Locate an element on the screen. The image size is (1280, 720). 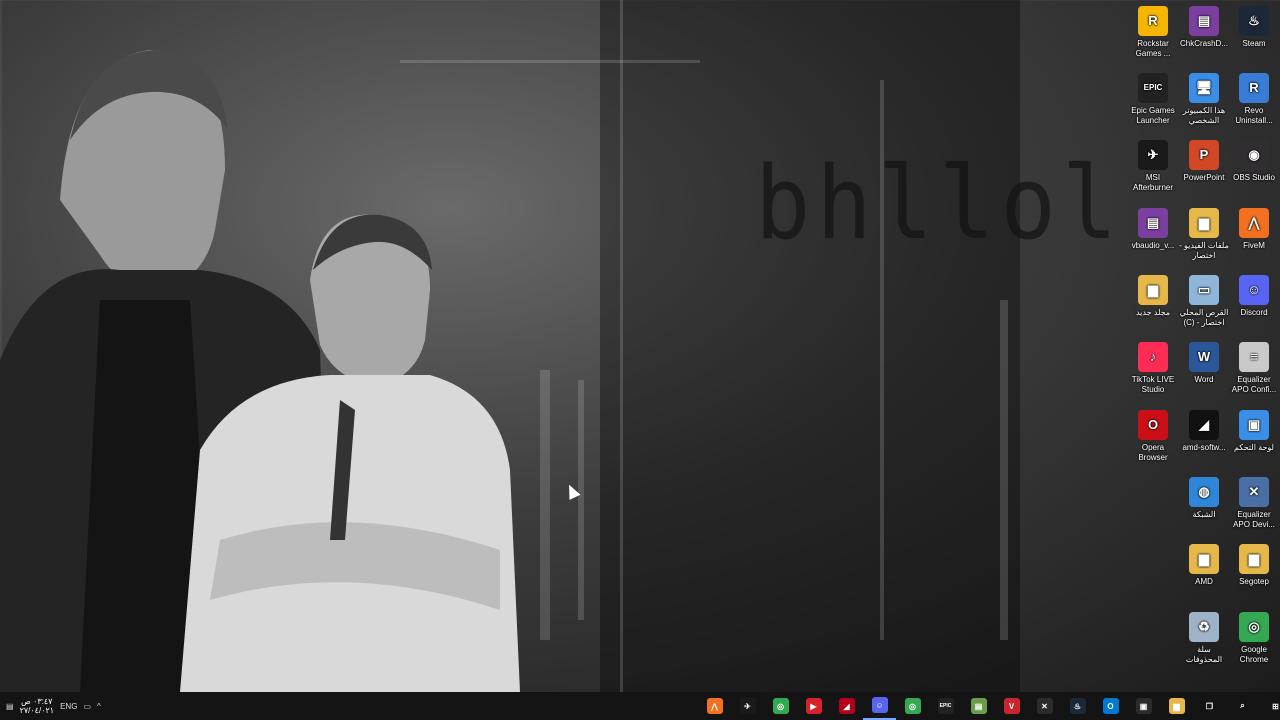
desktop-icon-control-panel: ▣ لوحة التحكم is located at coordinates (1254, 431).